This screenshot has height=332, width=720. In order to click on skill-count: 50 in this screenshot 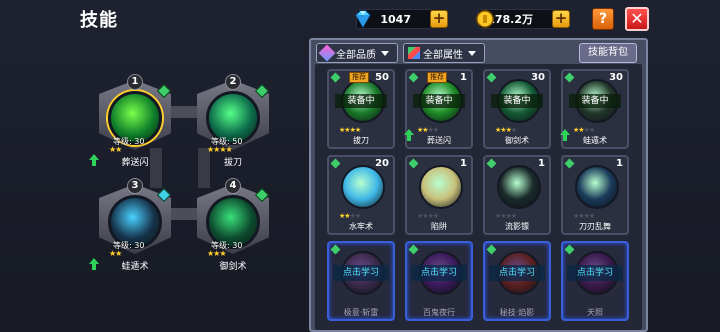, I will do `click(382, 77)`.